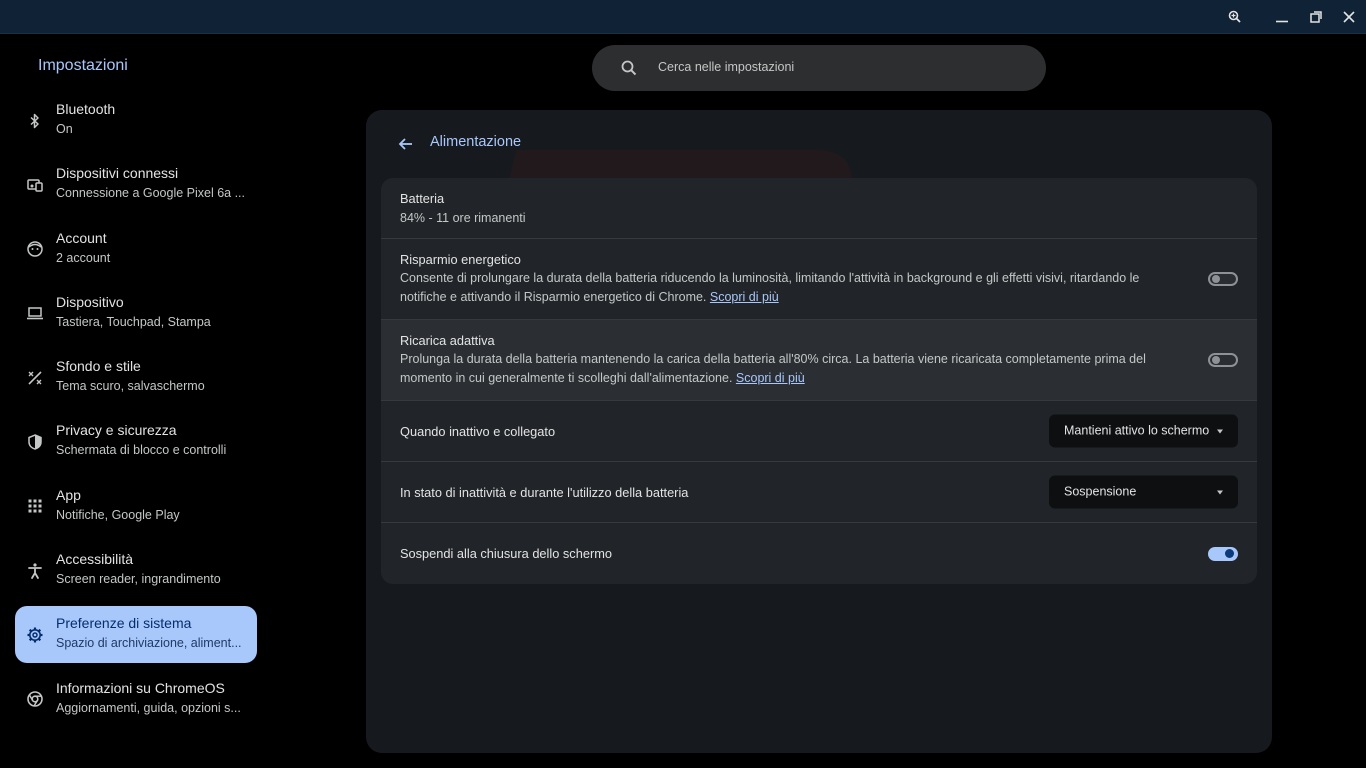  I want to click on restore-icon, so click(1316, 17).